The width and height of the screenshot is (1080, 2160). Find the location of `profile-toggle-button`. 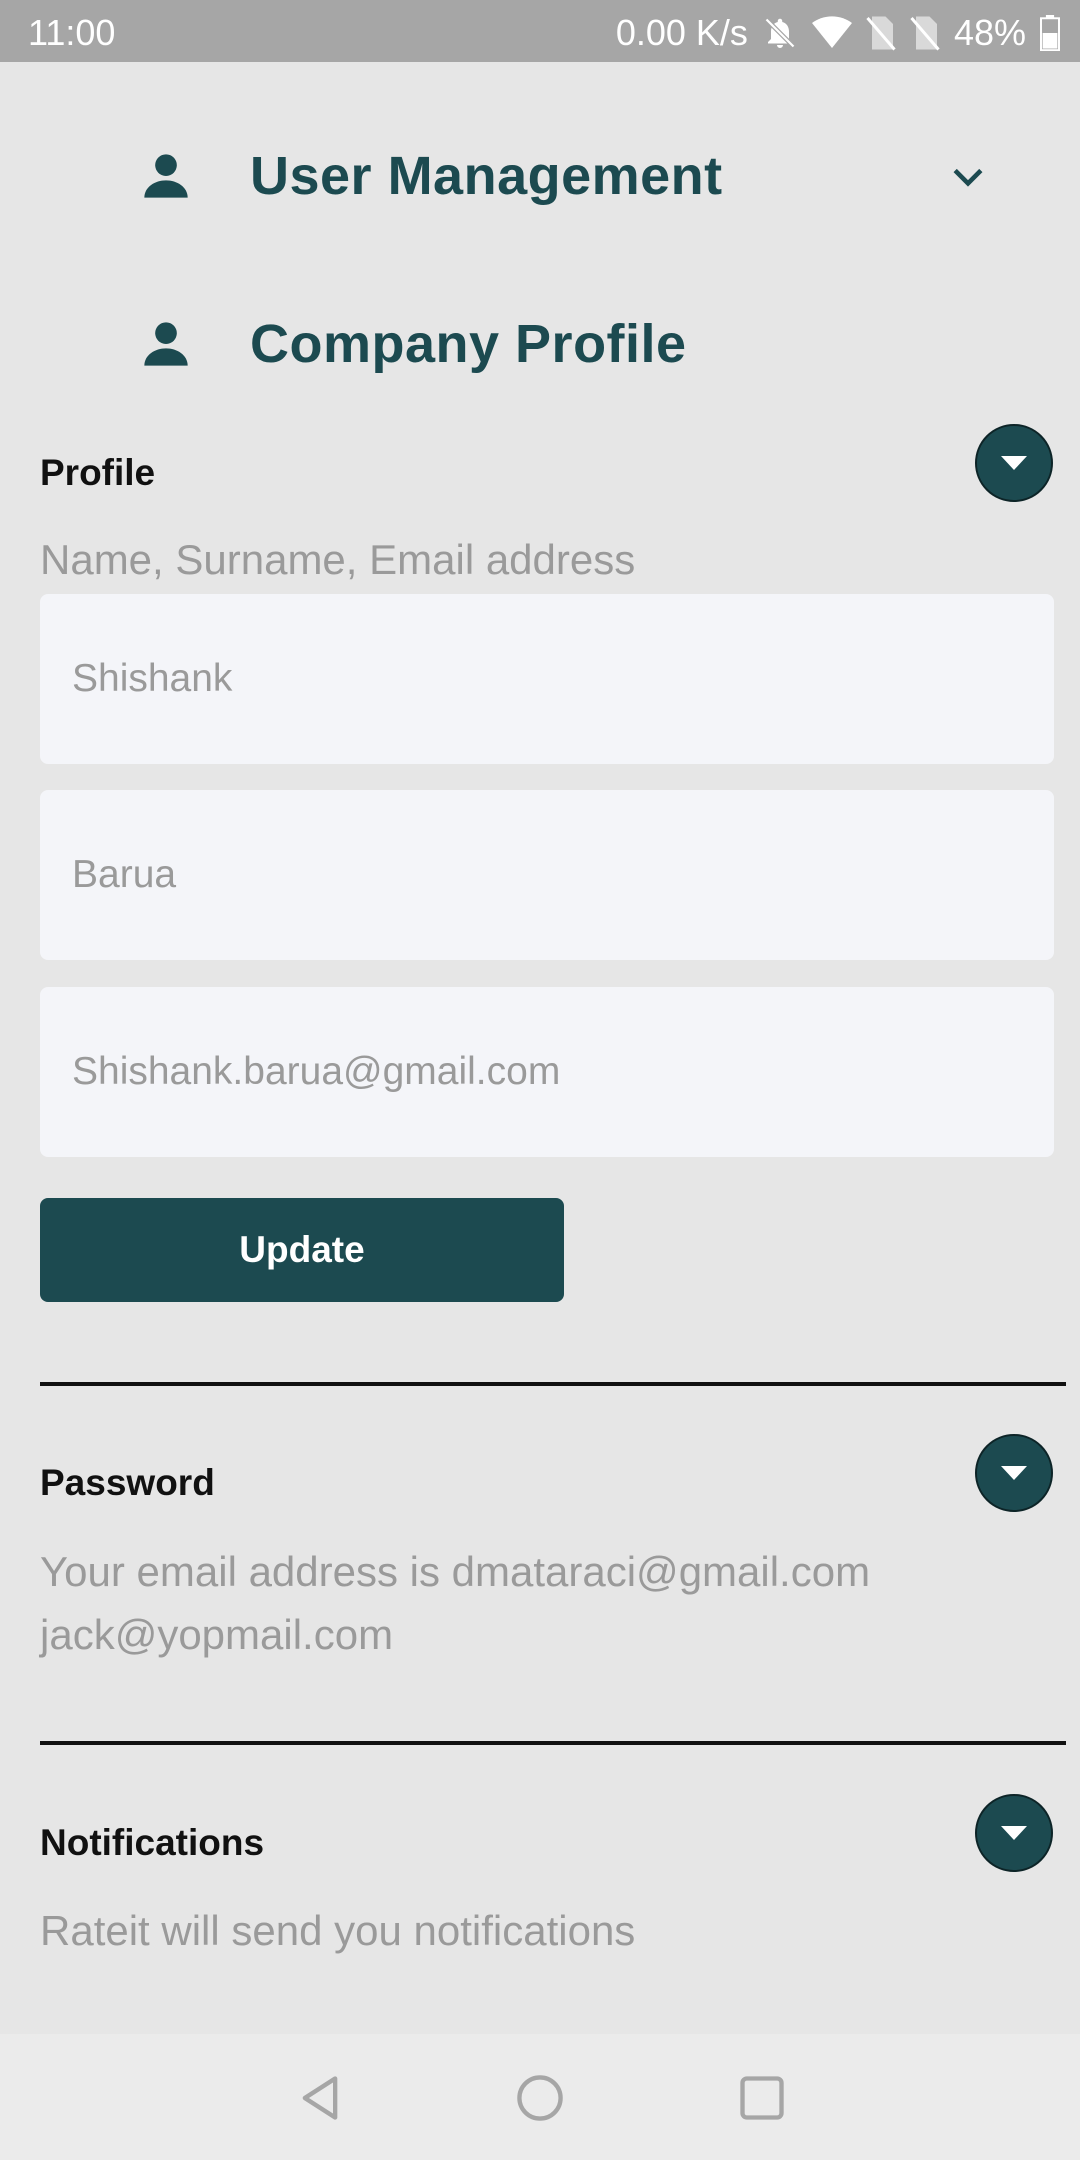

profile-toggle-button is located at coordinates (1014, 463).